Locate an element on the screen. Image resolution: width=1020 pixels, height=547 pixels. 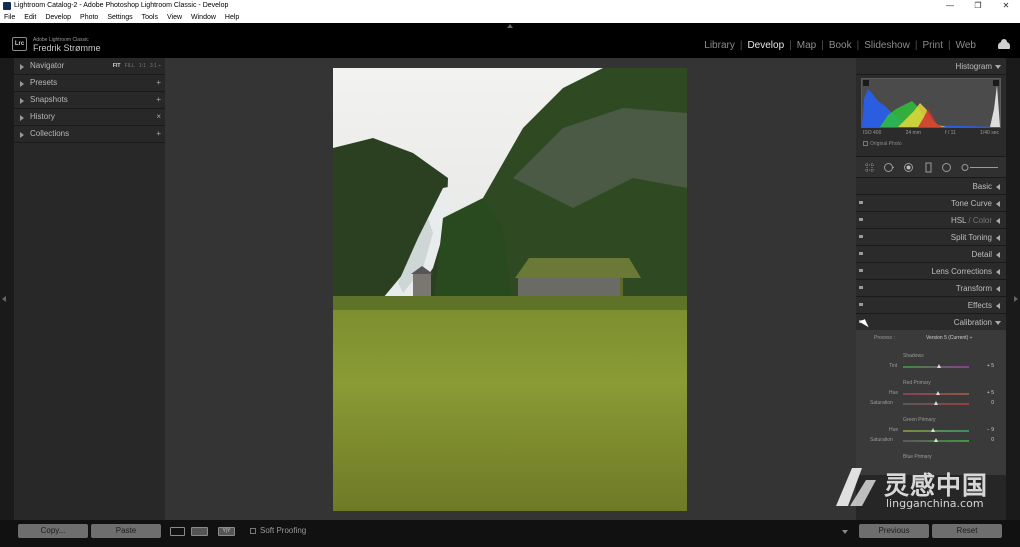
collapse-right-panel-icon is located at coordinates (1016, 299).